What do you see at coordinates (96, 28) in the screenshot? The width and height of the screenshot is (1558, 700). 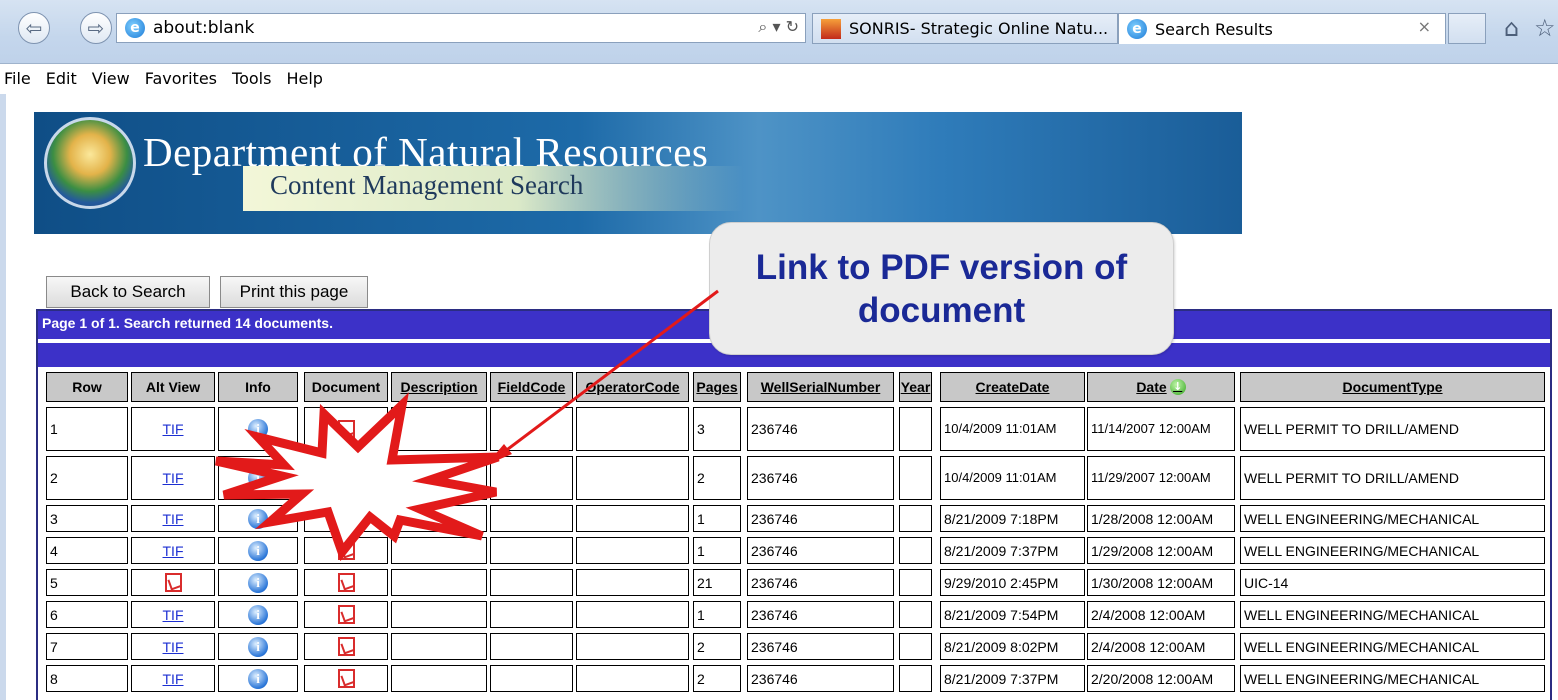 I see `forward-icon: ⇨` at bounding box center [96, 28].